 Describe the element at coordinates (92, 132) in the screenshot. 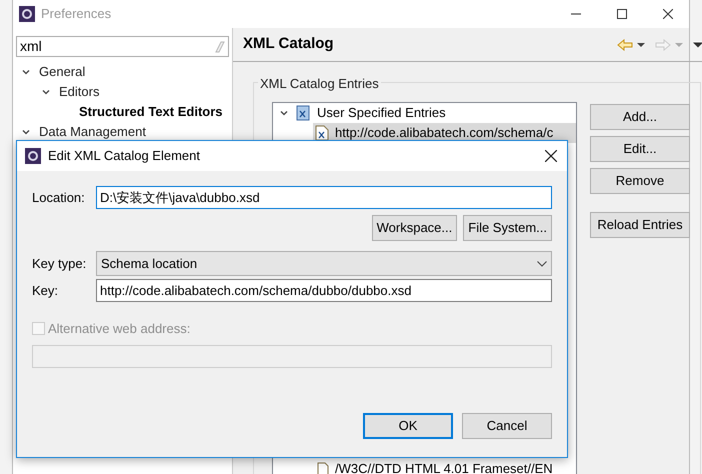

I see `tree-item: Data Management` at that location.